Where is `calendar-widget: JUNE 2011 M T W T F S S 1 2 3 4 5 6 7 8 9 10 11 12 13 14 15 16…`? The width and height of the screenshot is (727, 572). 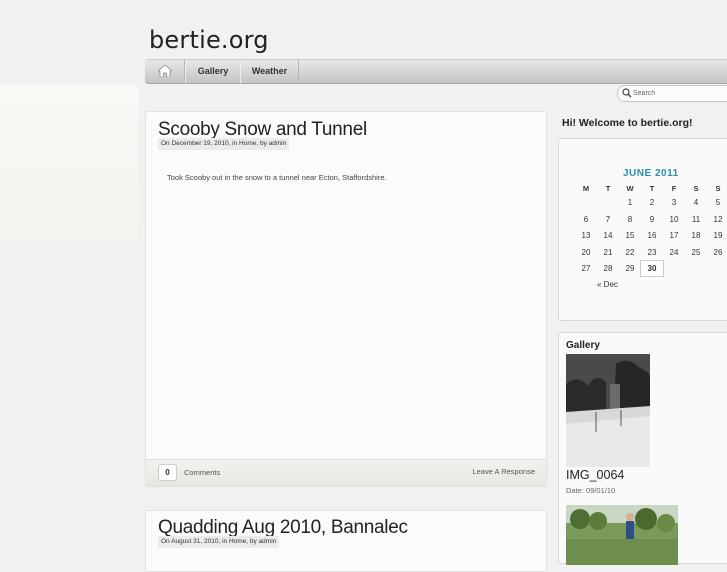
calendar-widget: JUNE 2011 M T W T F S S 1 2 3 4 5 6 7 8 9 10 11 12 13 14 15 16… is located at coordinates (642, 229).